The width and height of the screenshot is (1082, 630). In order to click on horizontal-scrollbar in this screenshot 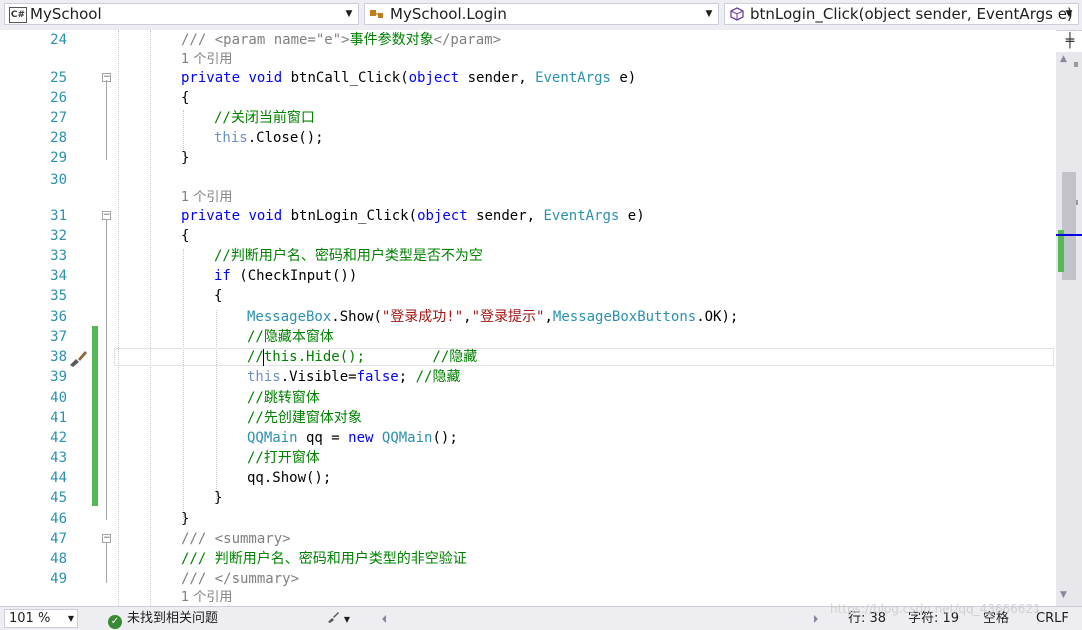, I will do `click(600, 618)`.